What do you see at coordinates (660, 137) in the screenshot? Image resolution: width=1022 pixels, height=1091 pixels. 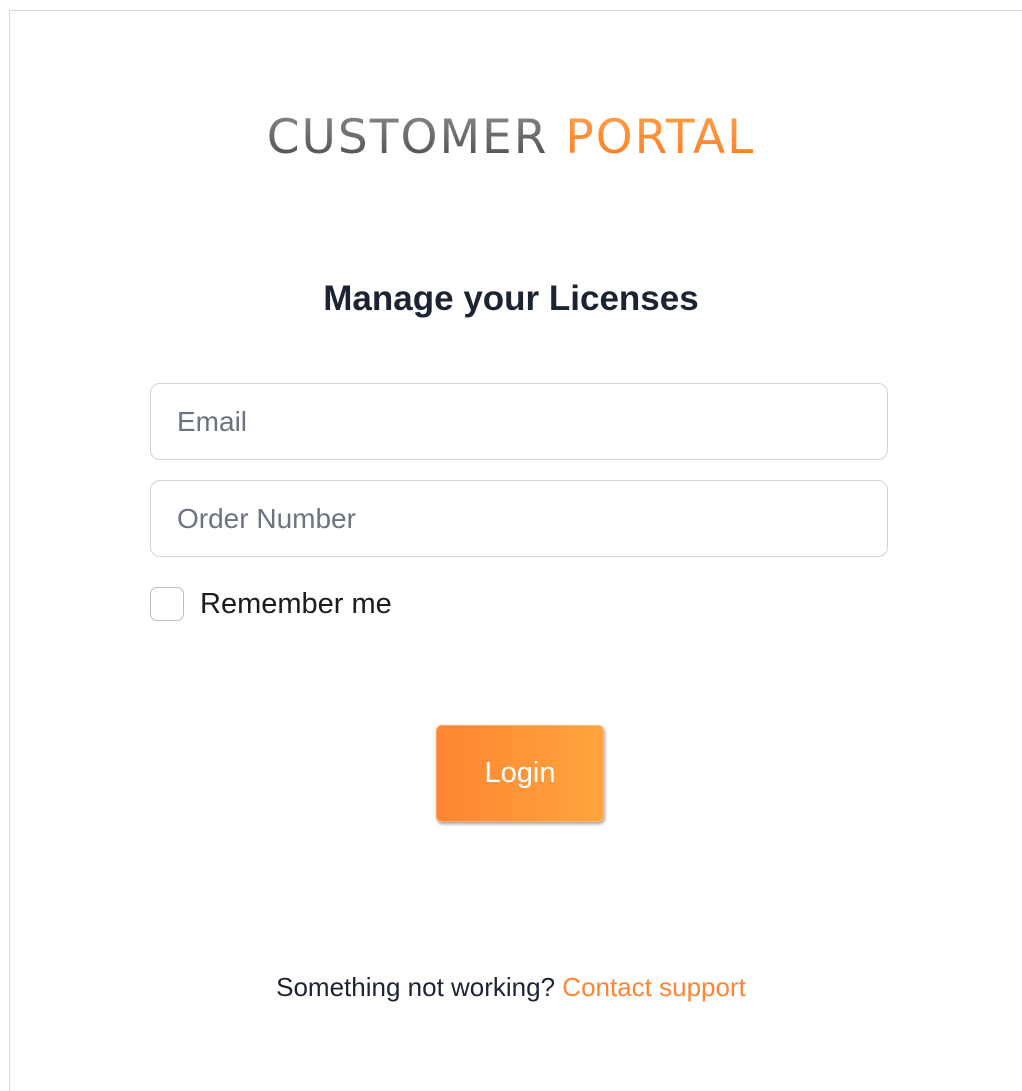 I see `logo-word-portal: PORTAL` at bounding box center [660, 137].